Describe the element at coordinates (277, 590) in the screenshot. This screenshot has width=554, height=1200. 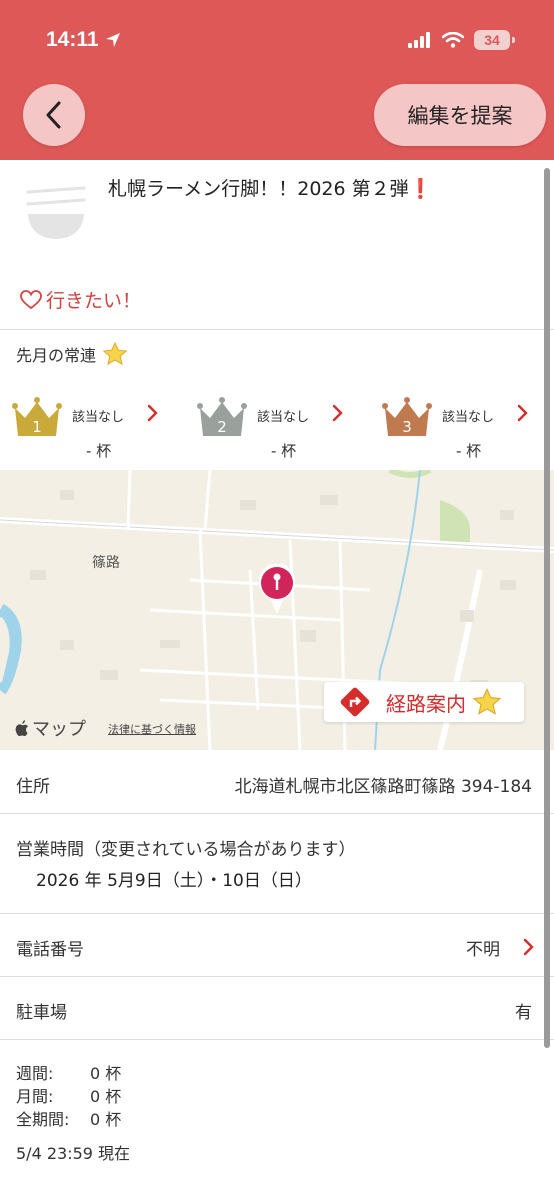
I see `map-pin-icon` at that location.